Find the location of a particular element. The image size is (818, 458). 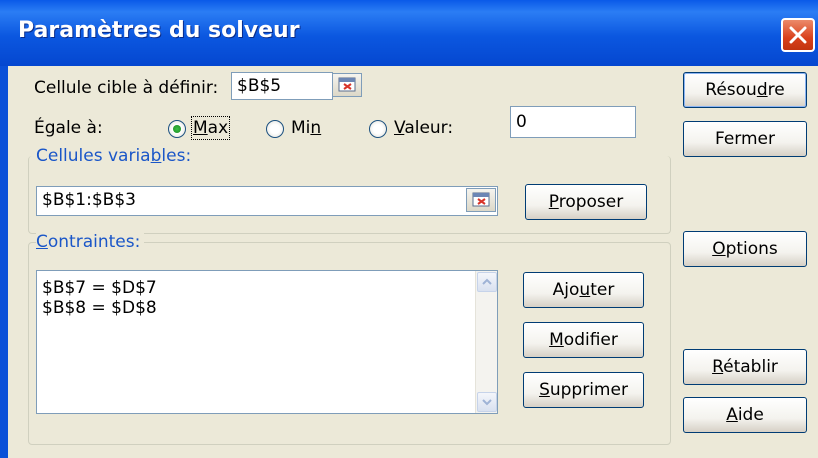

target-cell-collapse-button is located at coordinates (347, 85).